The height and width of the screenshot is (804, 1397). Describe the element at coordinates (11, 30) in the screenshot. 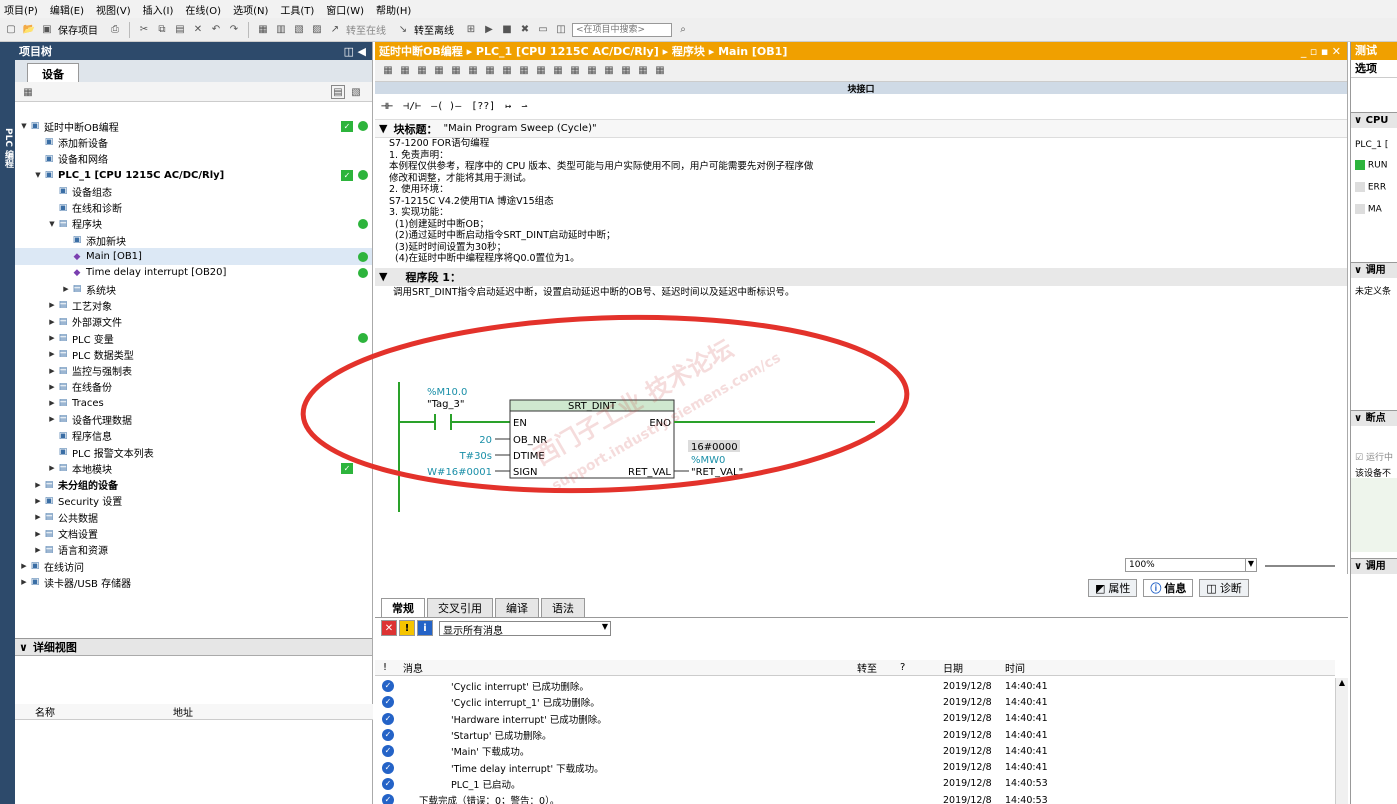

I see `new-project-icon: ▢` at that location.